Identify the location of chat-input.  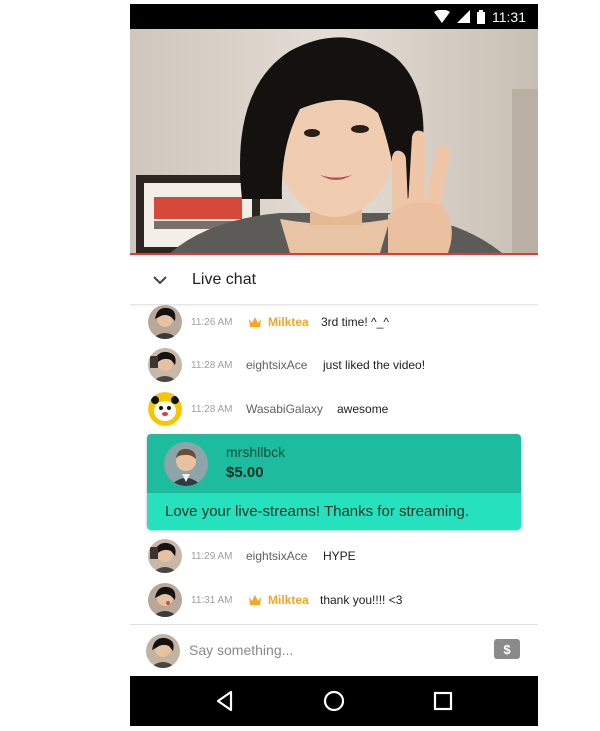
(334, 650).